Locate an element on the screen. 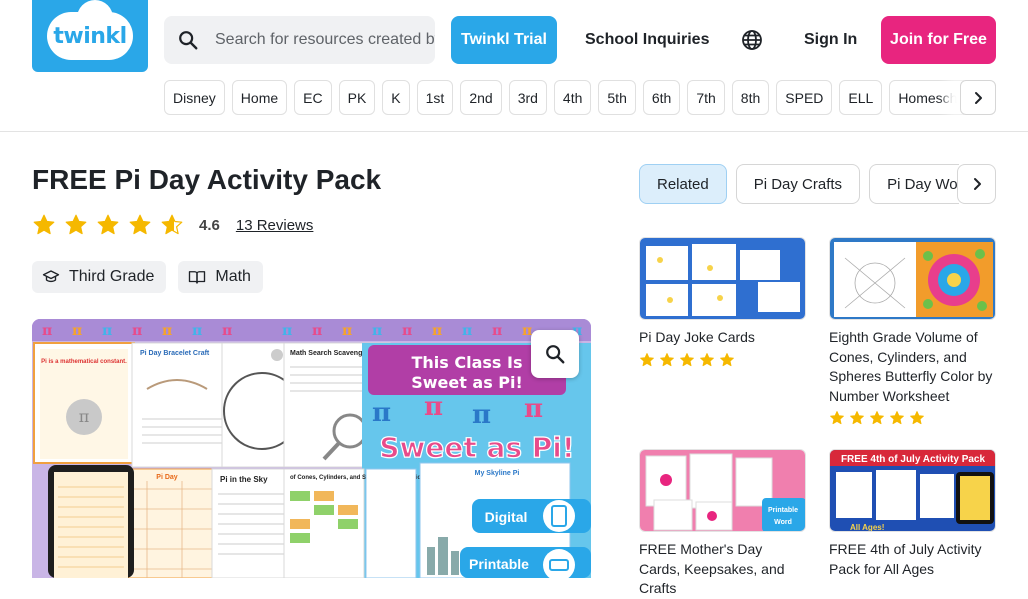 This screenshot has width=1028, height=599. search-icon is located at coordinates (188, 40).